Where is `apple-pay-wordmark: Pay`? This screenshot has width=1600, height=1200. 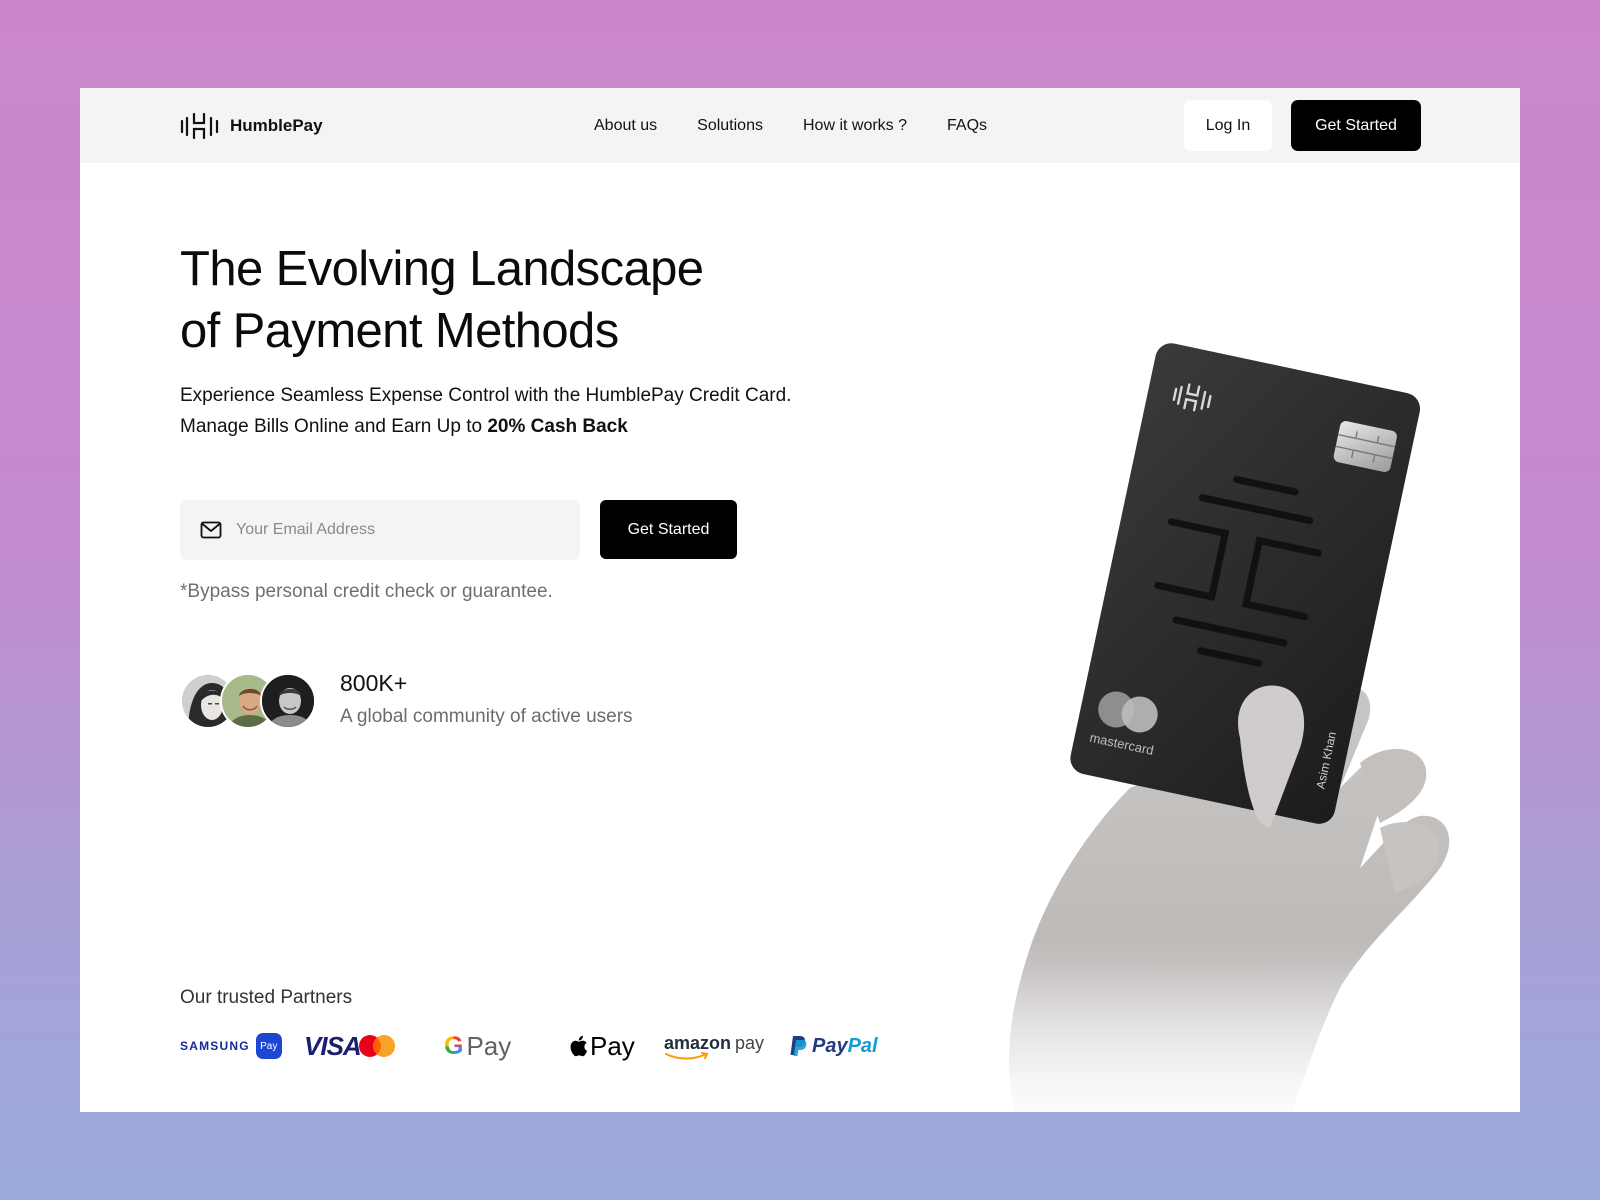 apple-pay-wordmark: Pay is located at coordinates (612, 1045).